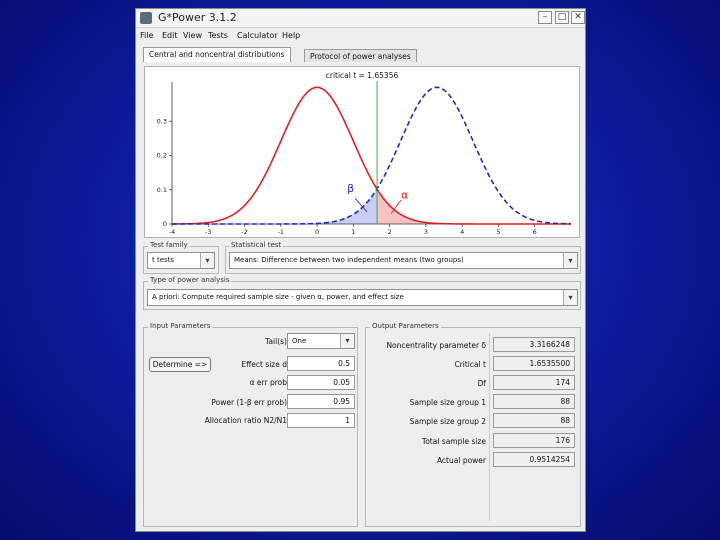 Image resolution: width=720 pixels, height=540 pixels. What do you see at coordinates (534, 420) in the screenshot?
I see `sample-size-group2-field: 88` at bounding box center [534, 420].